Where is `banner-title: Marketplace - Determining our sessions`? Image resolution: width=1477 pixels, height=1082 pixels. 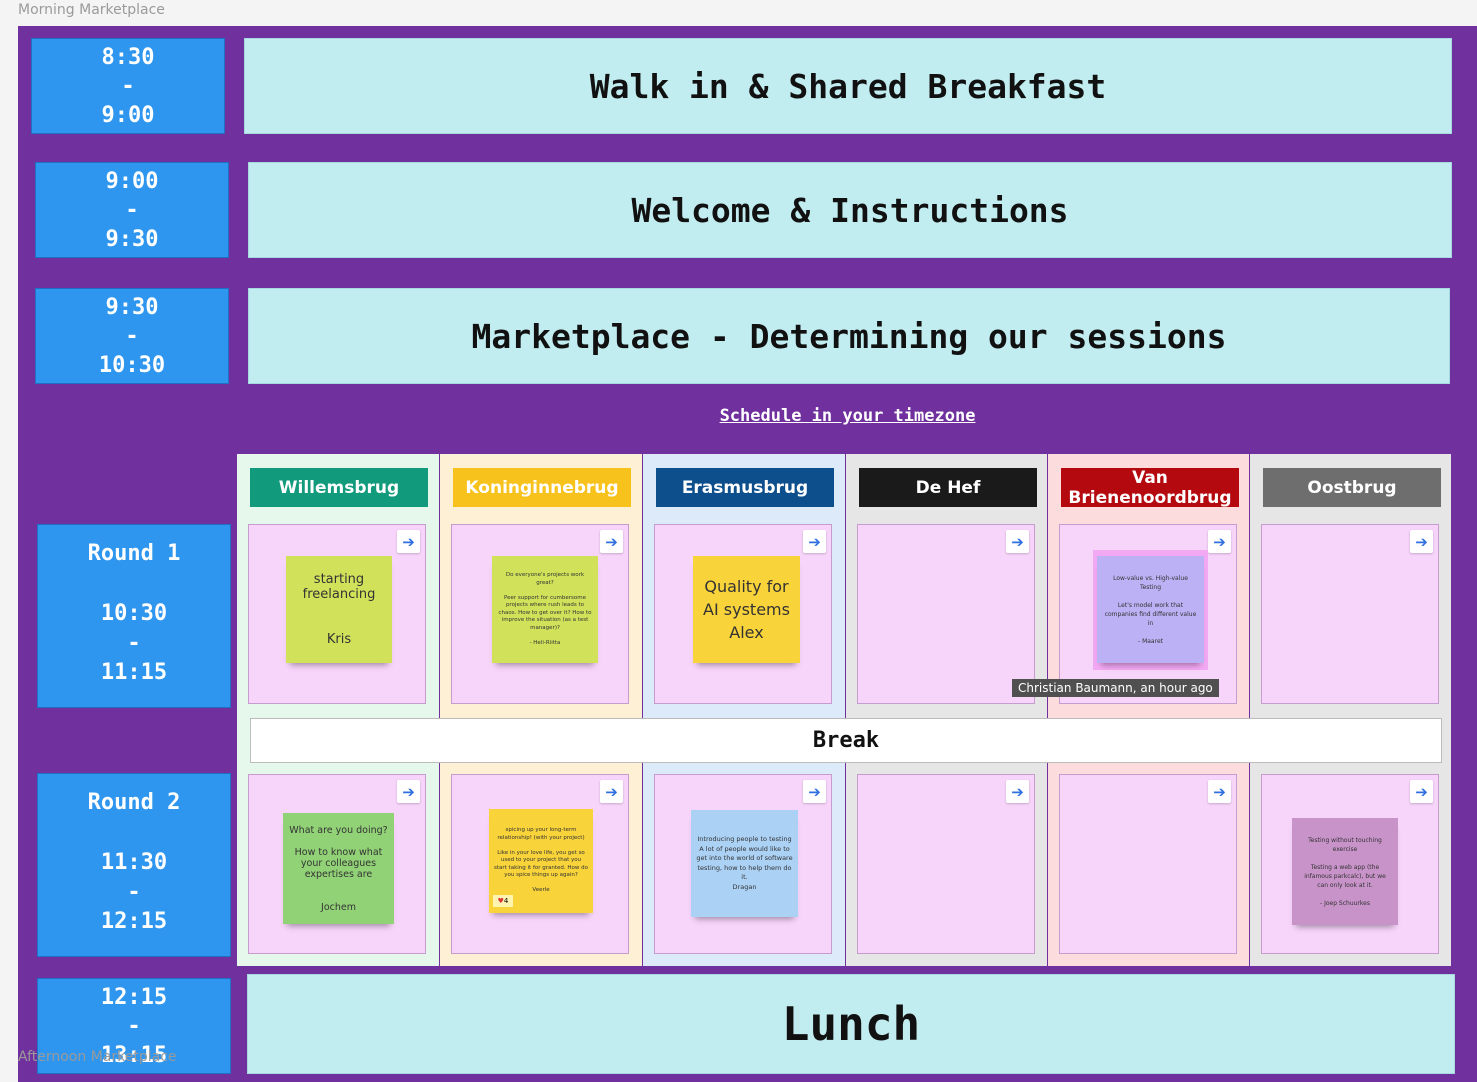 banner-title: Marketplace - Determining our sessions is located at coordinates (849, 336).